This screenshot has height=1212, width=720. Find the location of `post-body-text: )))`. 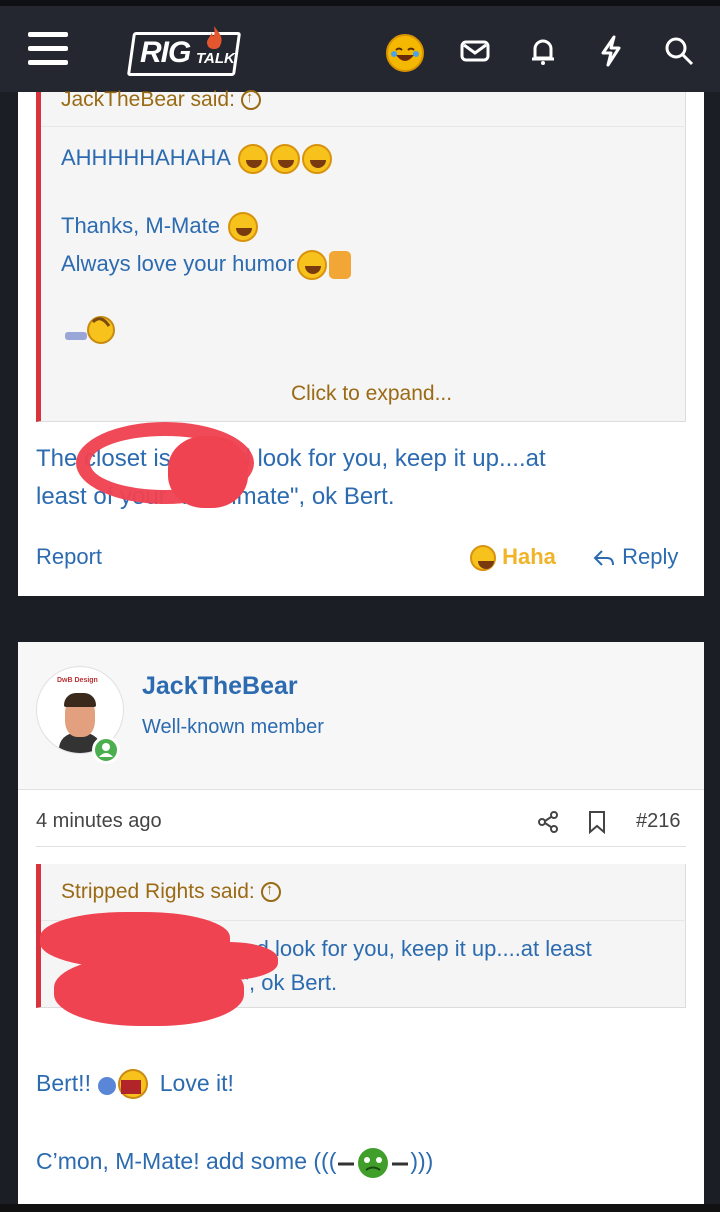

post-body-text: ))) is located at coordinates (422, 1161).